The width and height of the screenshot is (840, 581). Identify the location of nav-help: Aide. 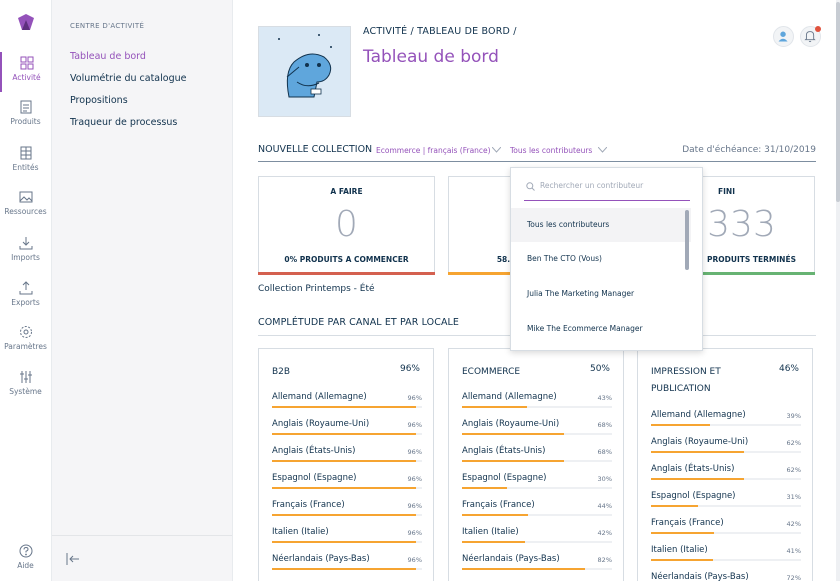
(25, 557).